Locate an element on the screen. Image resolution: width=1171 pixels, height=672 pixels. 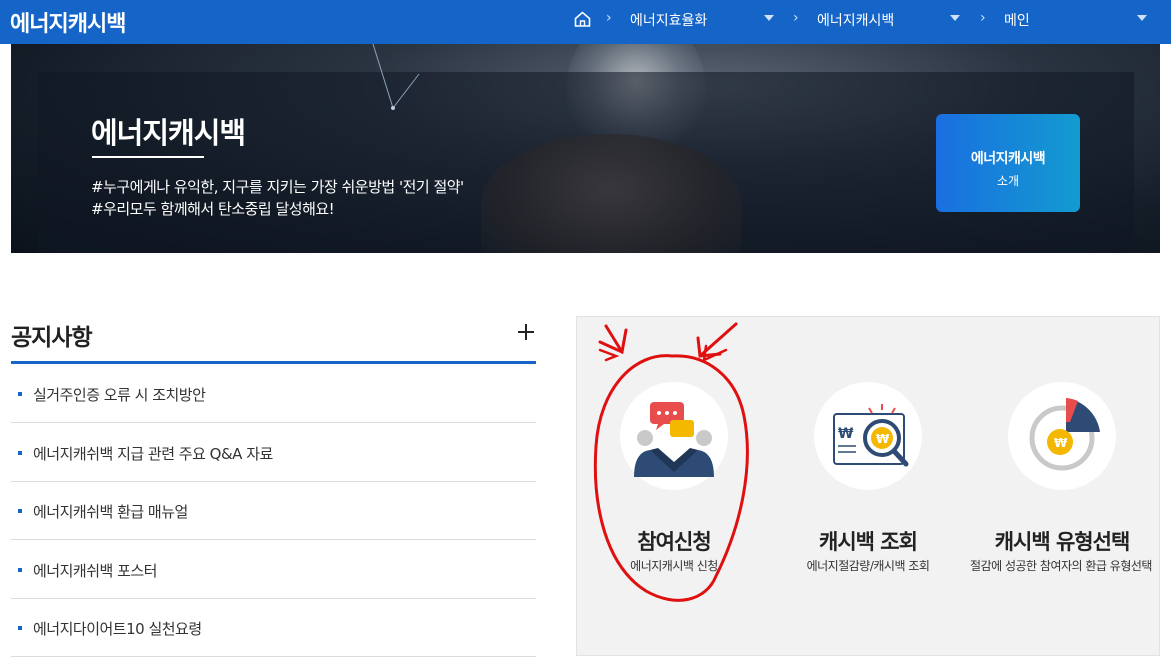
notice-list-item: 실거주인증 오류 시 조치방안 is located at coordinates (273, 393).